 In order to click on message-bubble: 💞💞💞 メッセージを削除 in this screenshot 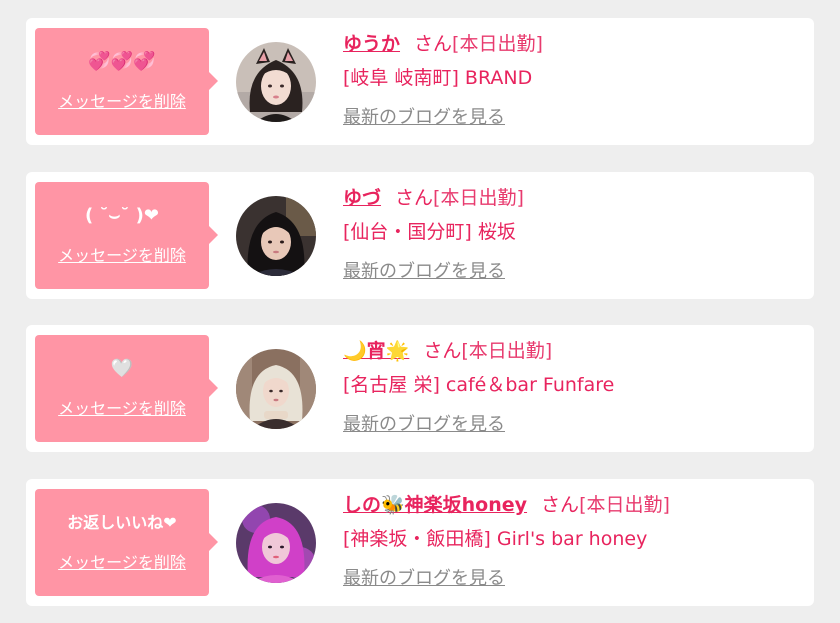, I will do `click(126, 81)`.